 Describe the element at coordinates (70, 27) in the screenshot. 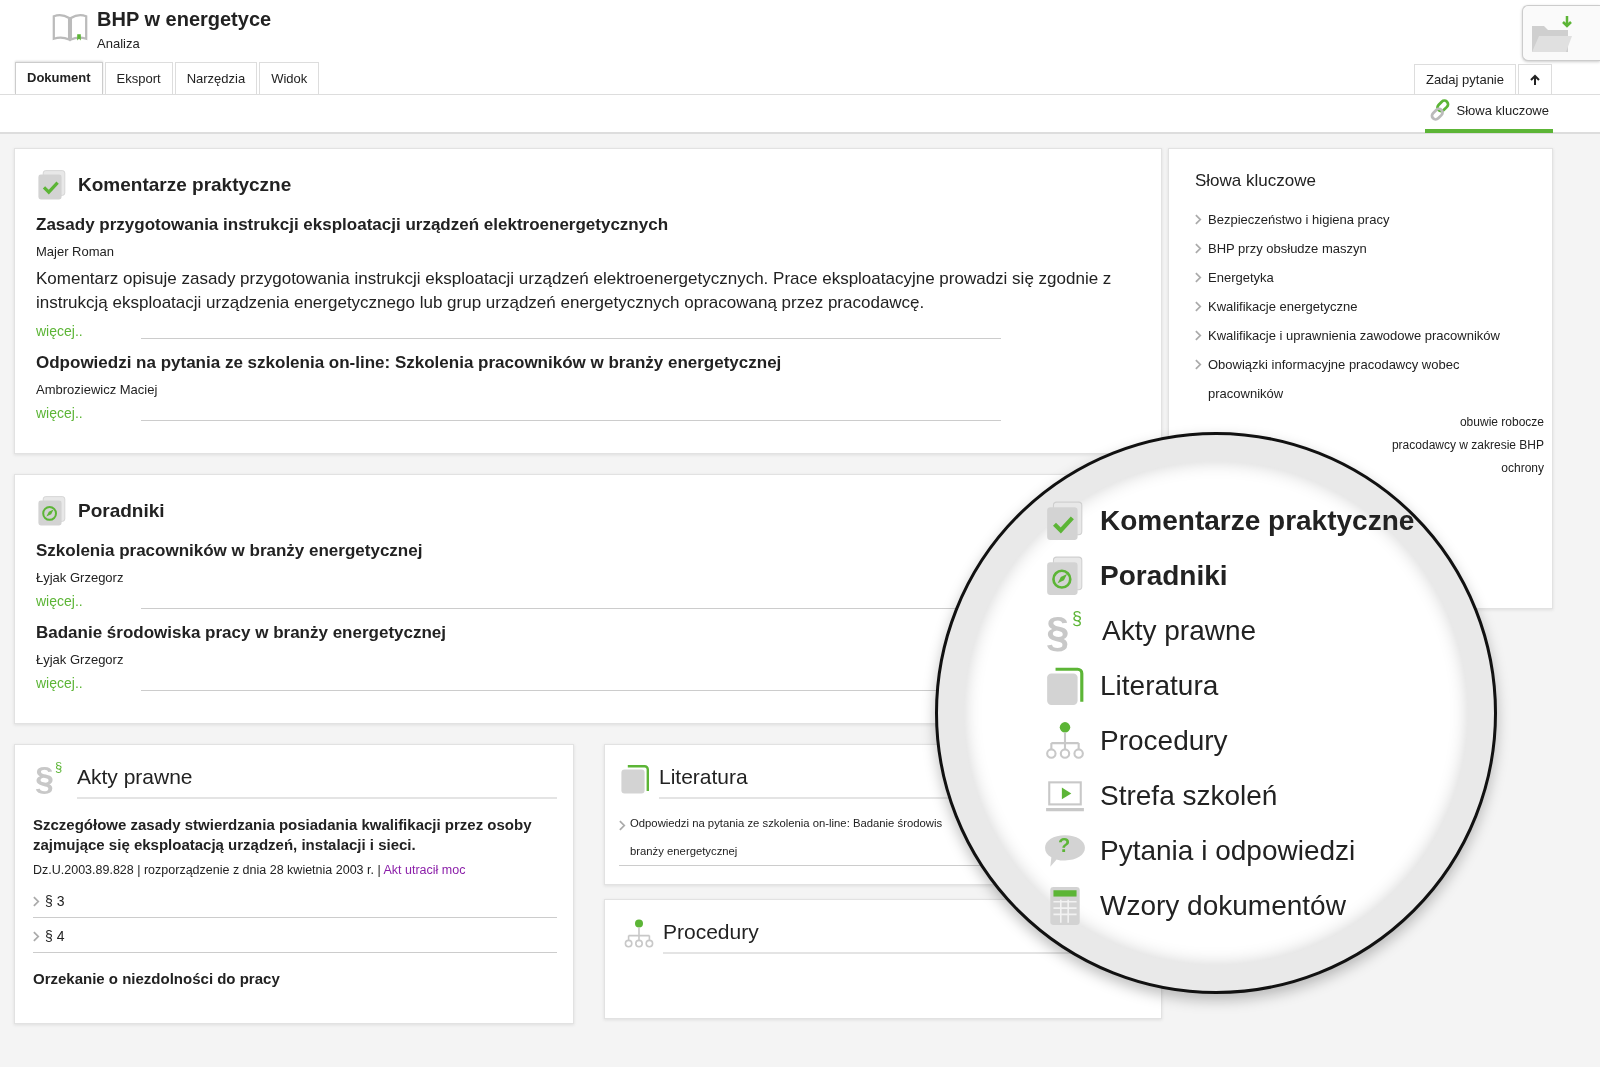

I see `open-book-icon` at that location.